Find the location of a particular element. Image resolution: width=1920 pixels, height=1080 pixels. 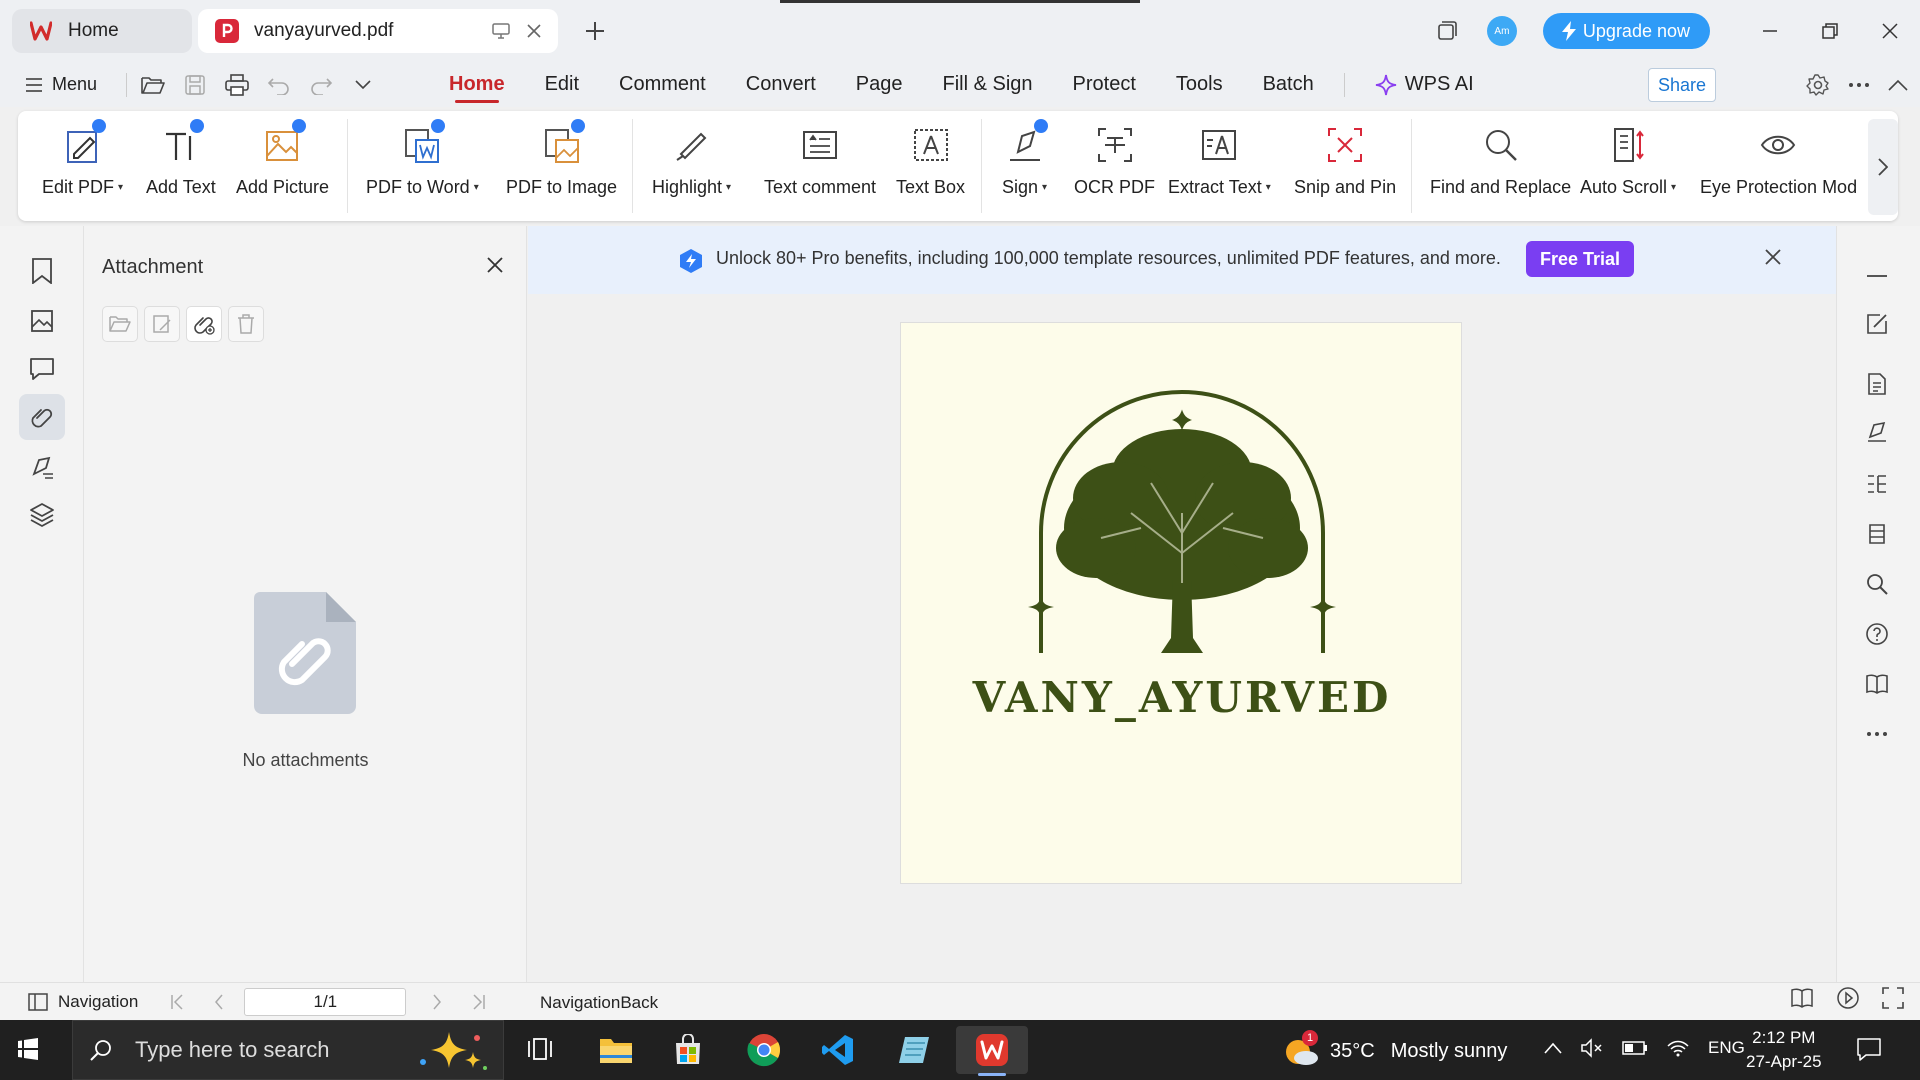

sign-button: Sign ▾ is located at coordinates (1025, 158).